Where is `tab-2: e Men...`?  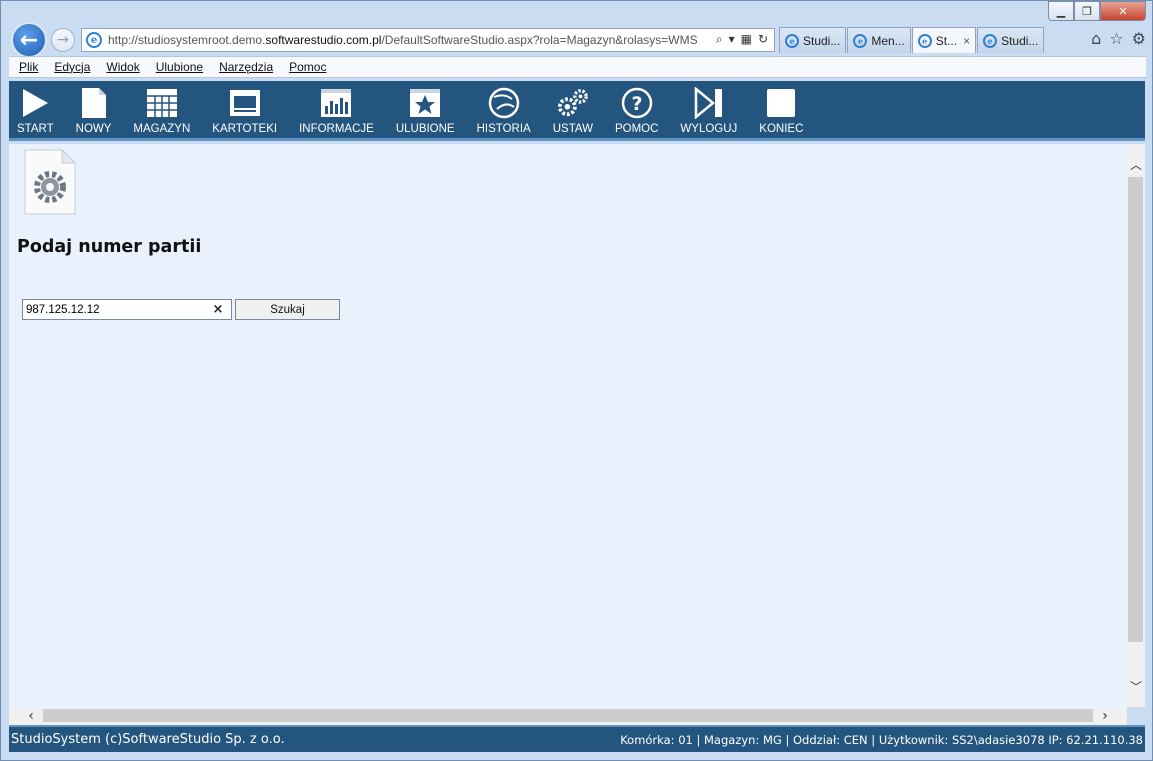
tab-2: e Men... is located at coordinates (879, 40).